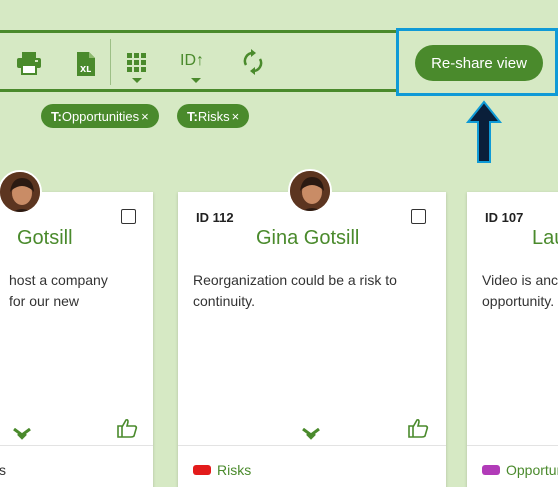 The image size is (558, 487). What do you see at coordinates (44, 301) in the screenshot?
I see `card-description-line: for our new` at bounding box center [44, 301].